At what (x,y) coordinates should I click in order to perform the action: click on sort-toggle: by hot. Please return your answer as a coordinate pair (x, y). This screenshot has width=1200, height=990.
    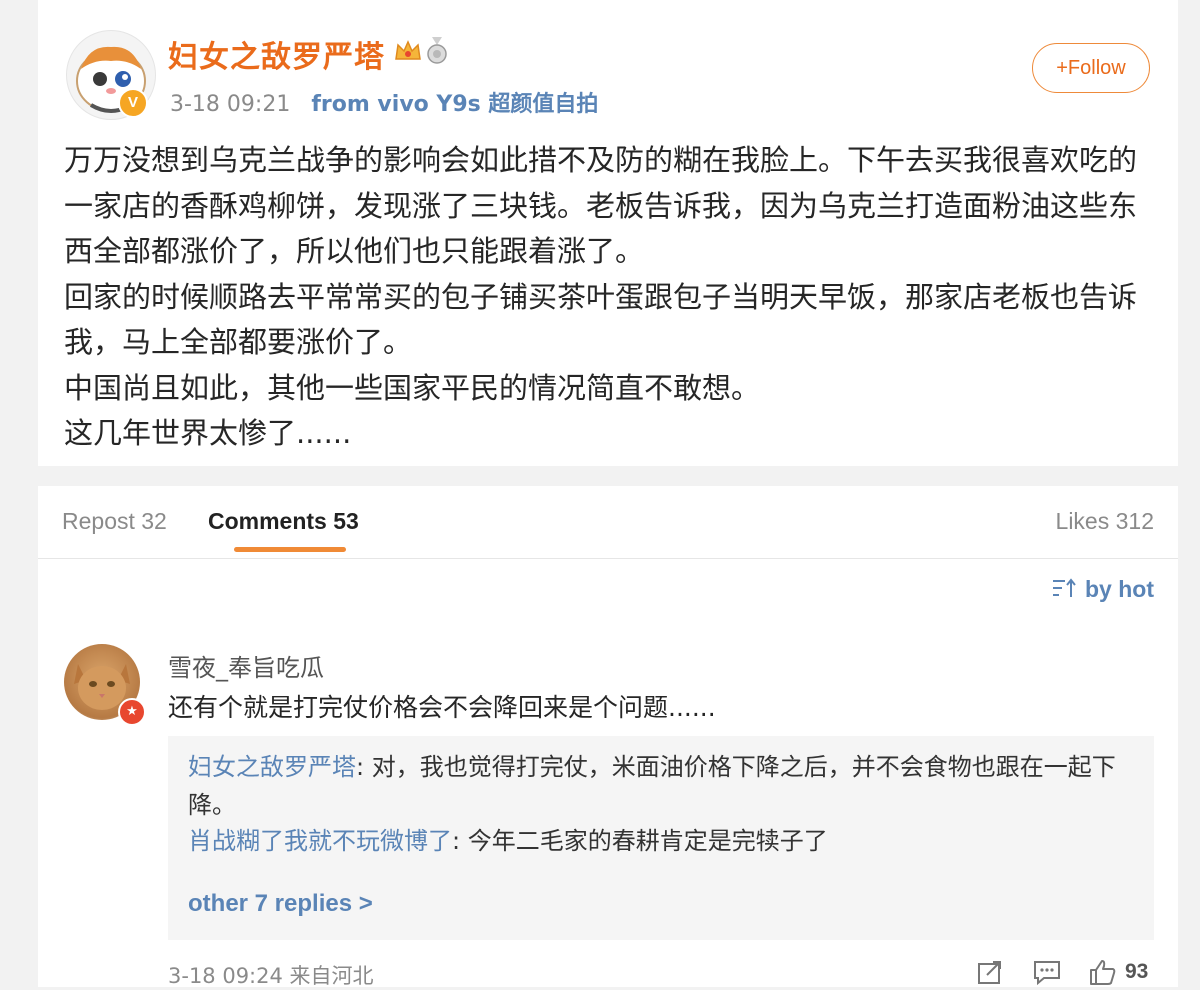
    Looking at the image, I should click on (1102, 590).